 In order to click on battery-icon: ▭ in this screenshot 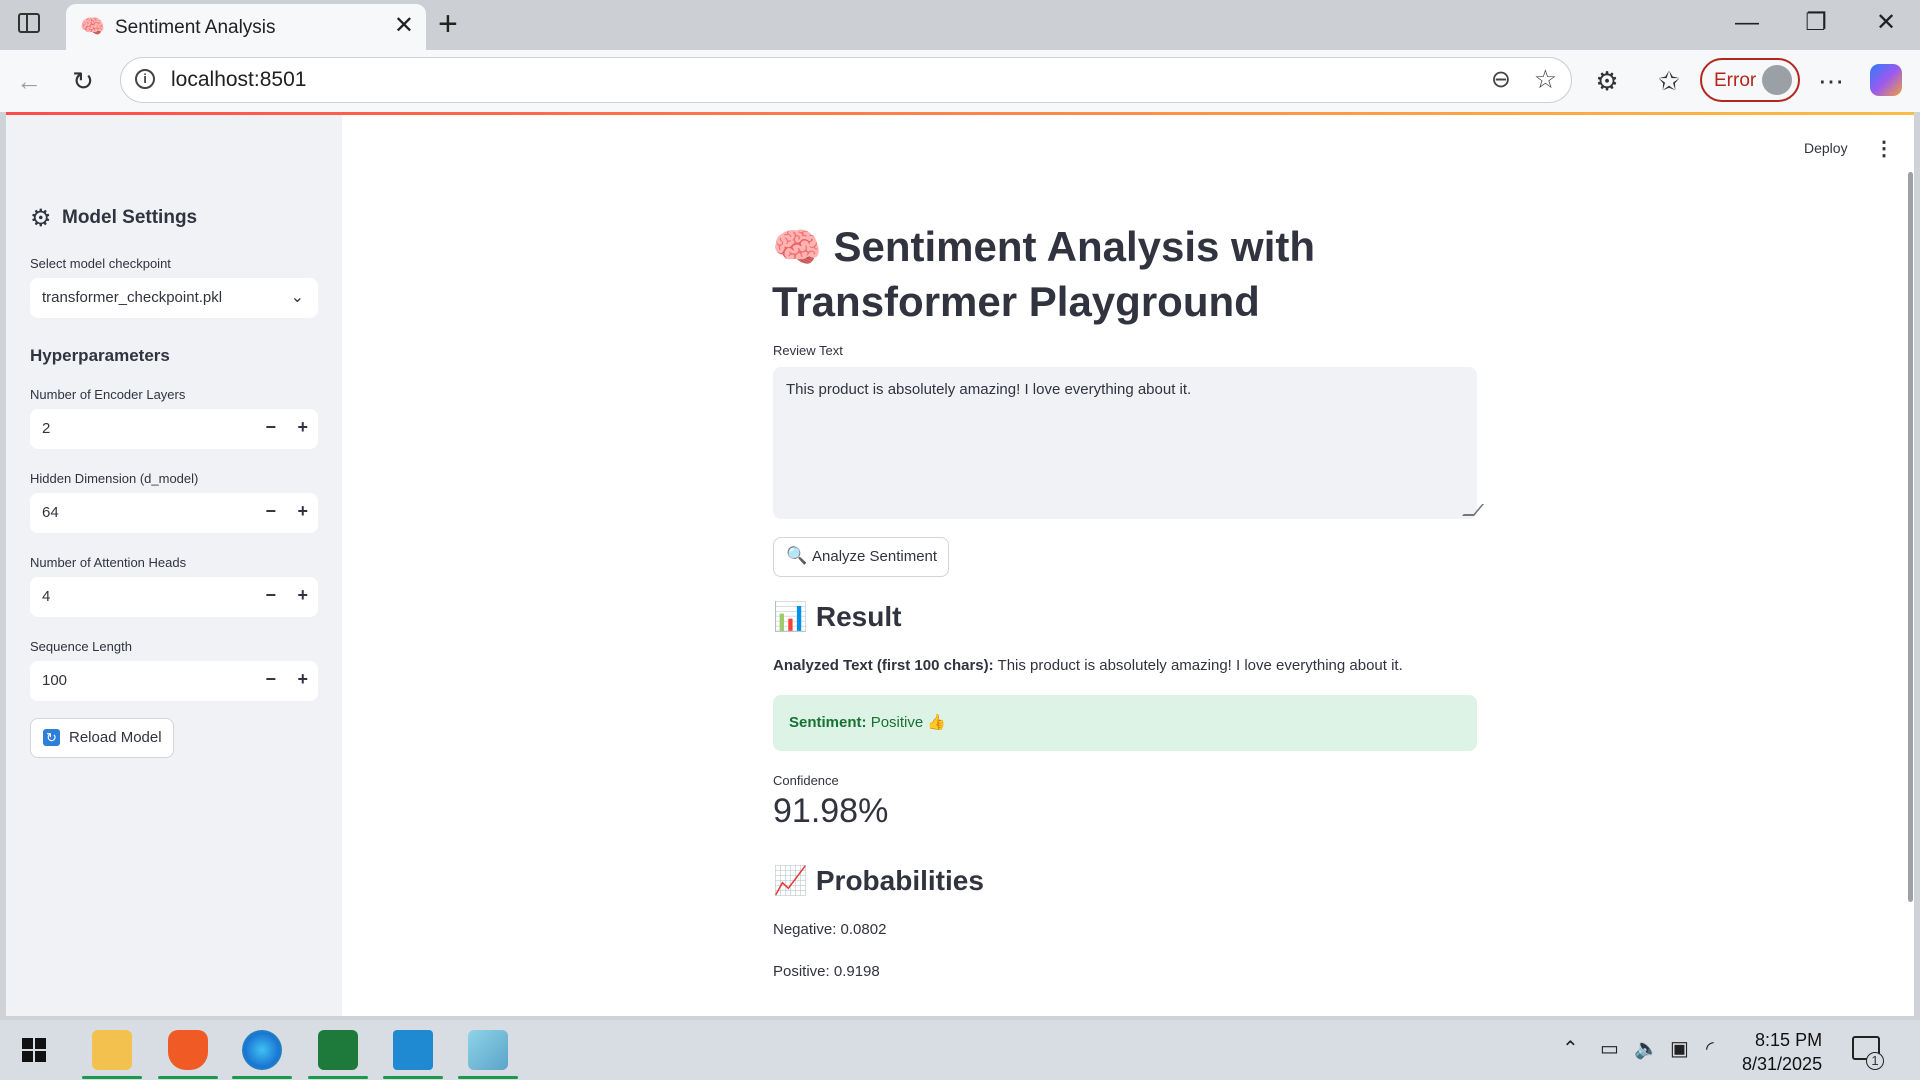, I will do `click(1609, 1048)`.